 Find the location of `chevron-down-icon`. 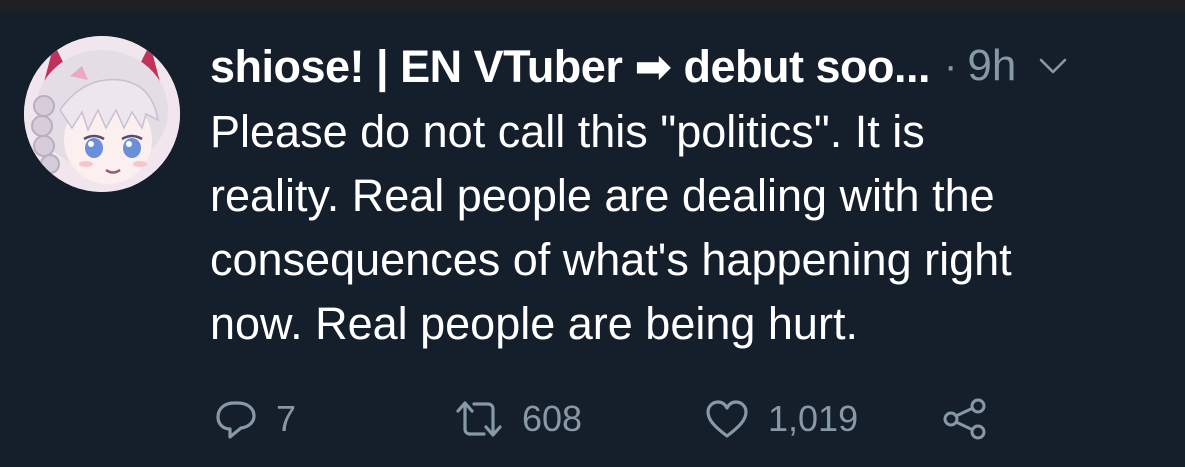

chevron-down-icon is located at coordinates (1053, 66).